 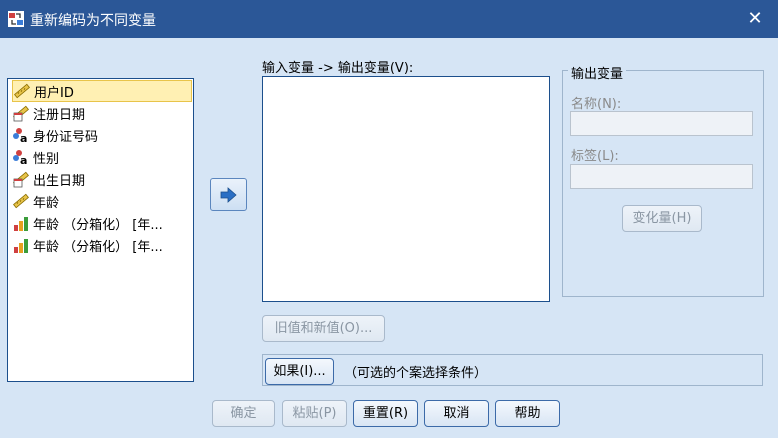 What do you see at coordinates (243, 413) in the screenshot?
I see `ok-button: 确定` at bounding box center [243, 413].